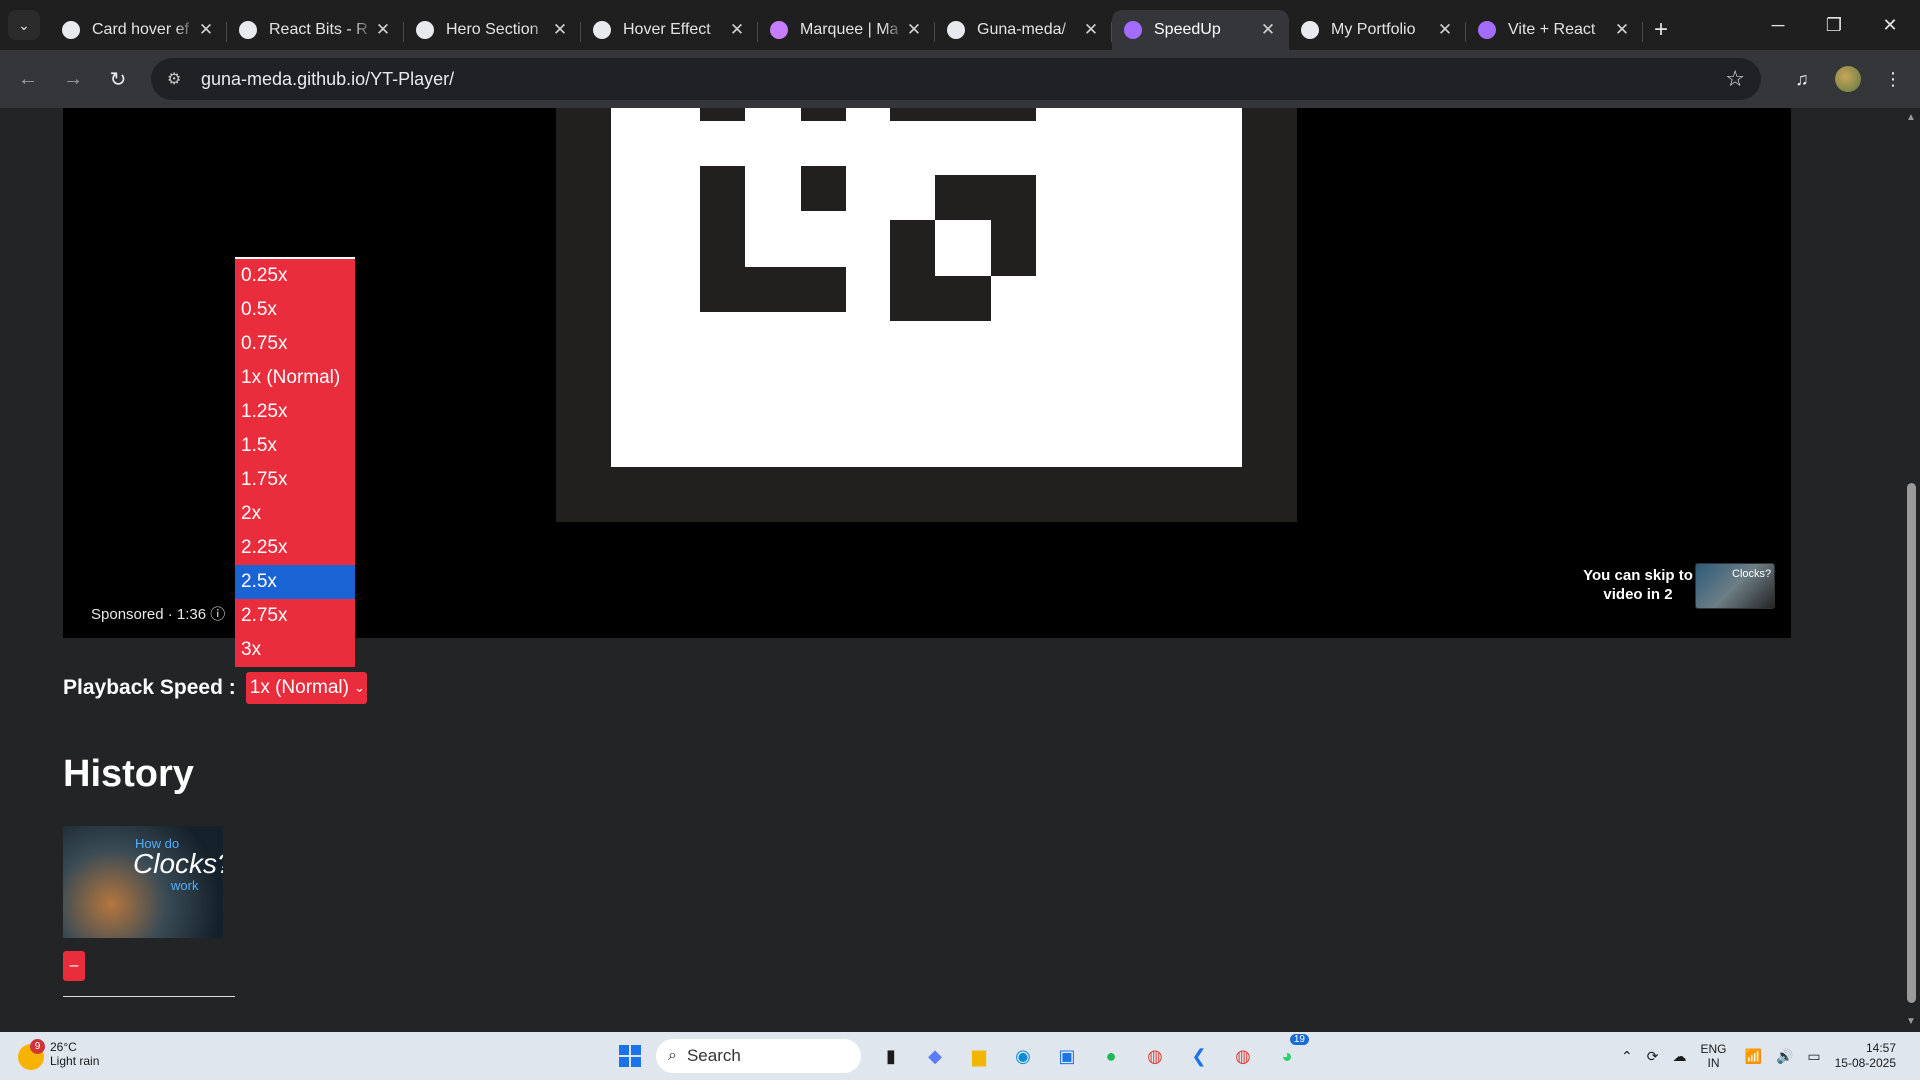 Image resolution: width=1920 pixels, height=1080 pixels. Describe the element at coordinates (891, 1056) in the screenshot. I see `task-view-icon: ▮` at that location.